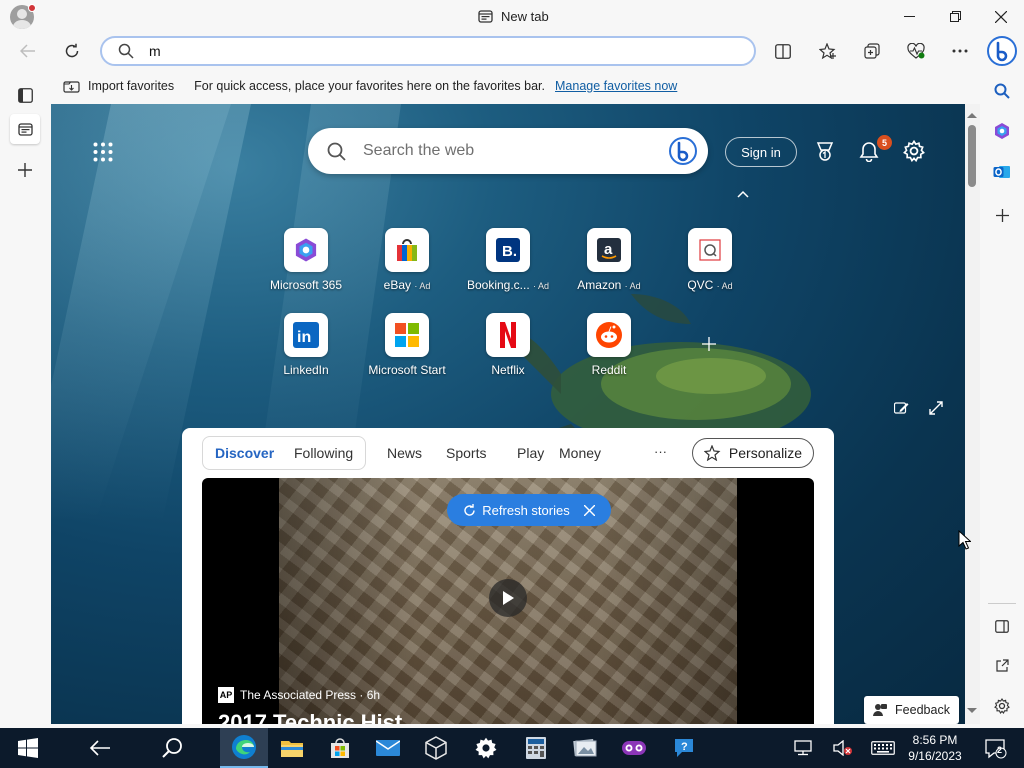 The image size is (1024, 768). What do you see at coordinates (996, 749) in the screenshot?
I see `action-center-button: 2` at bounding box center [996, 749].